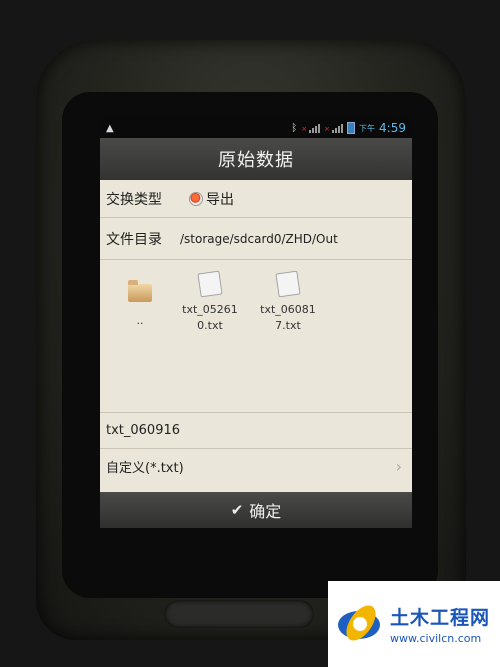 The width and height of the screenshot is (500, 667). I want to click on file-name-line2: 7.txt, so click(288, 325).